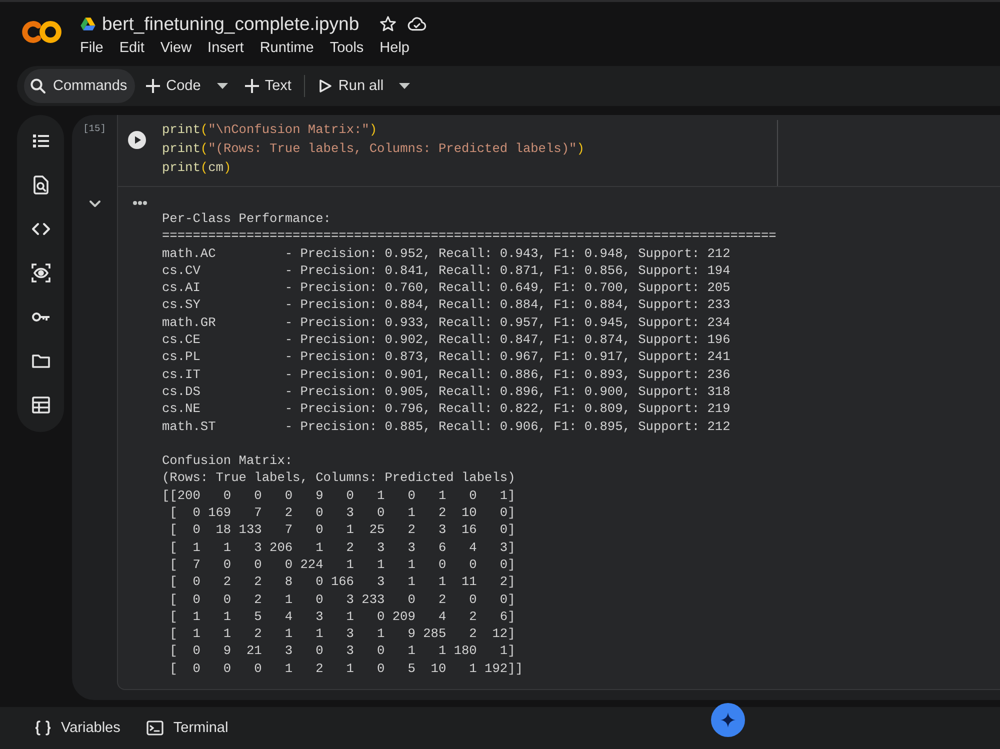 Image resolution: width=1000 pixels, height=749 pixels. What do you see at coordinates (447, 357) in the screenshot?
I see `output-line: cs.PL - Precision: 0.873, Recall: 0.967, F1: 0.917, Support: 241` at bounding box center [447, 357].